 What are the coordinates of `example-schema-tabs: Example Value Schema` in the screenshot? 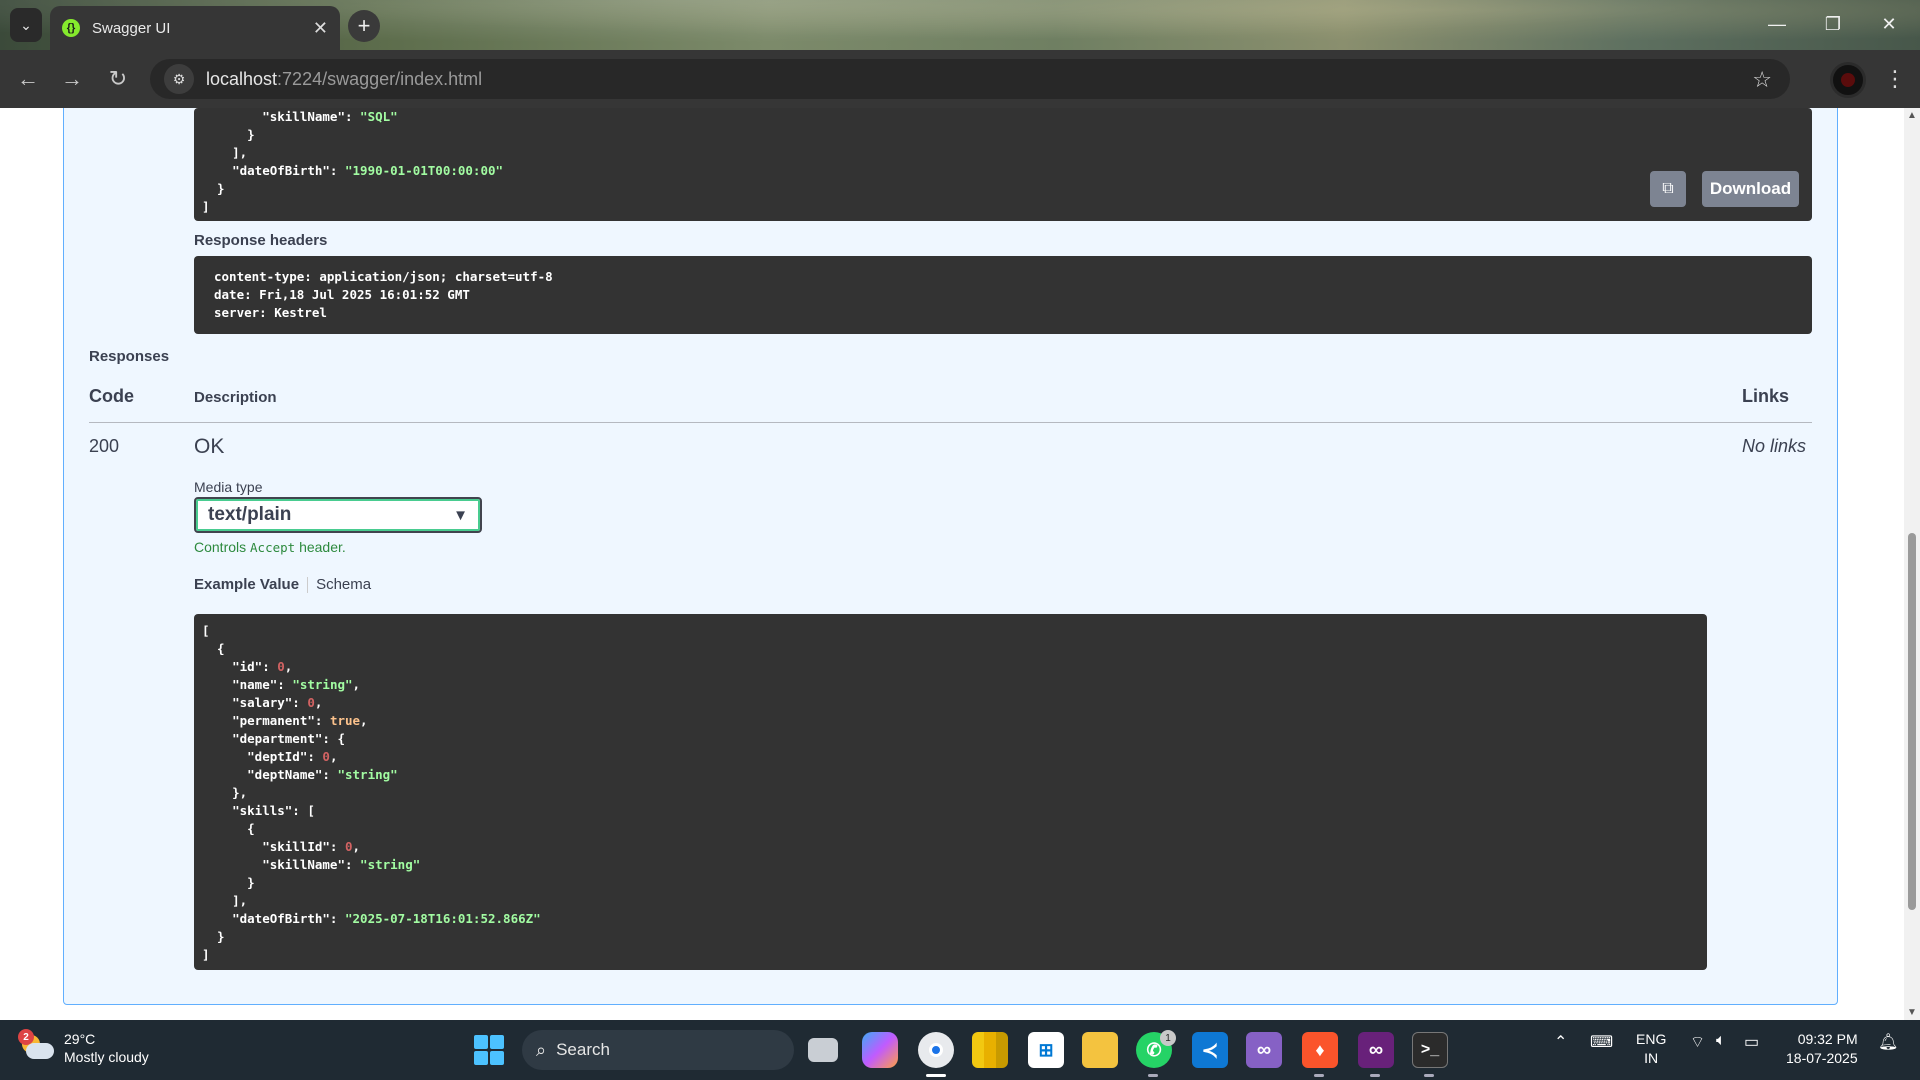 It's located at (282, 584).